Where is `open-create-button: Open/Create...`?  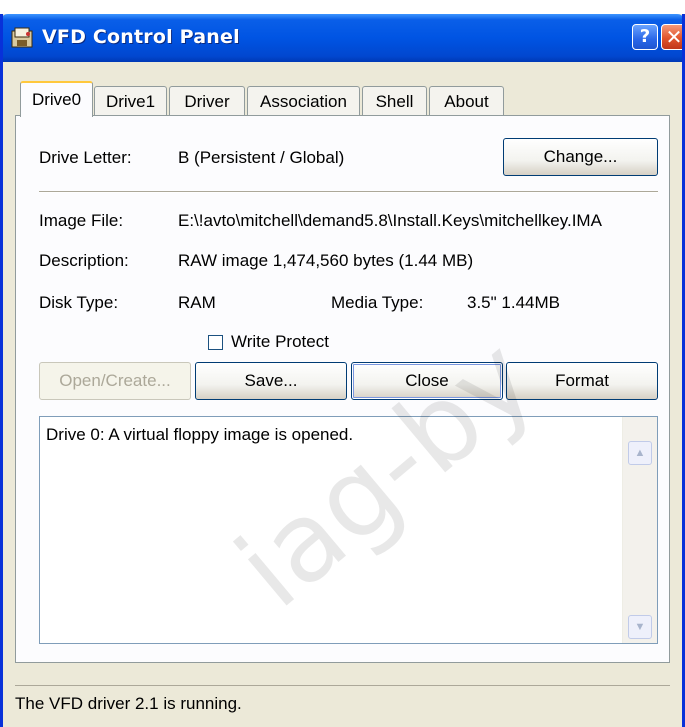 open-create-button: Open/Create... is located at coordinates (115, 381).